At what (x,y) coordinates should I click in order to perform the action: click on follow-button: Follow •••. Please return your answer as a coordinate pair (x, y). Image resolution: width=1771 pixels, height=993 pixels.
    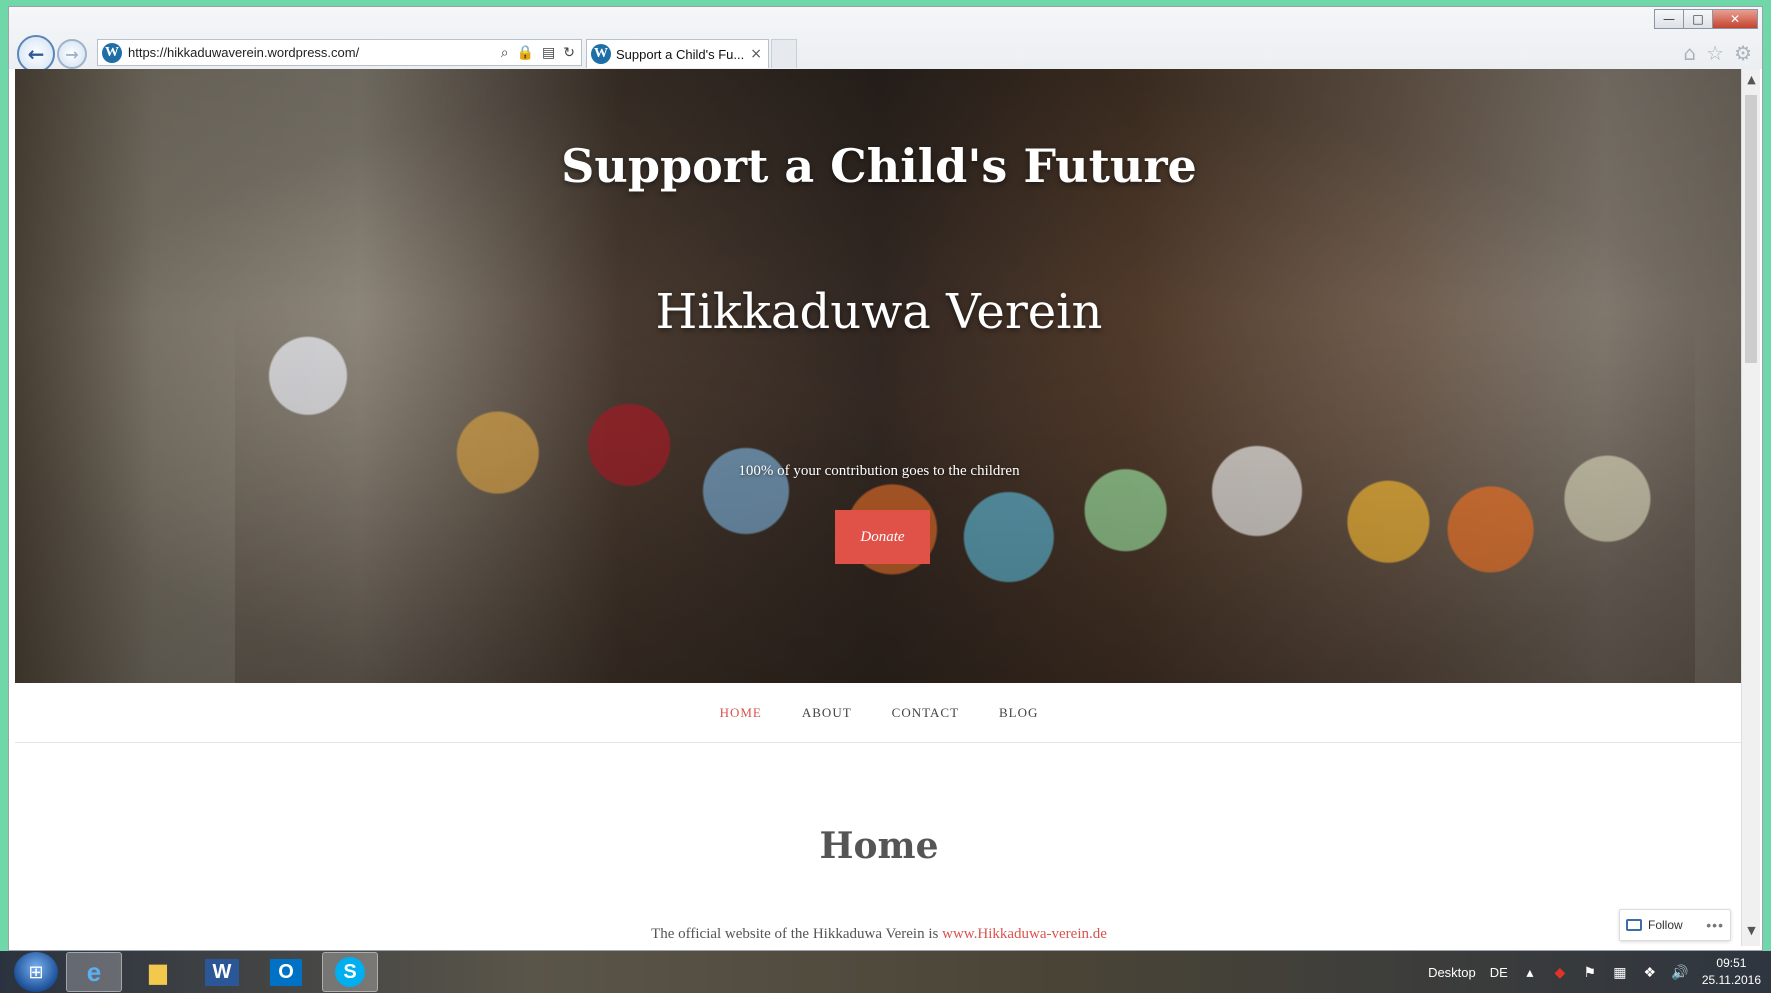
    Looking at the image, I should click on (1675, 925).